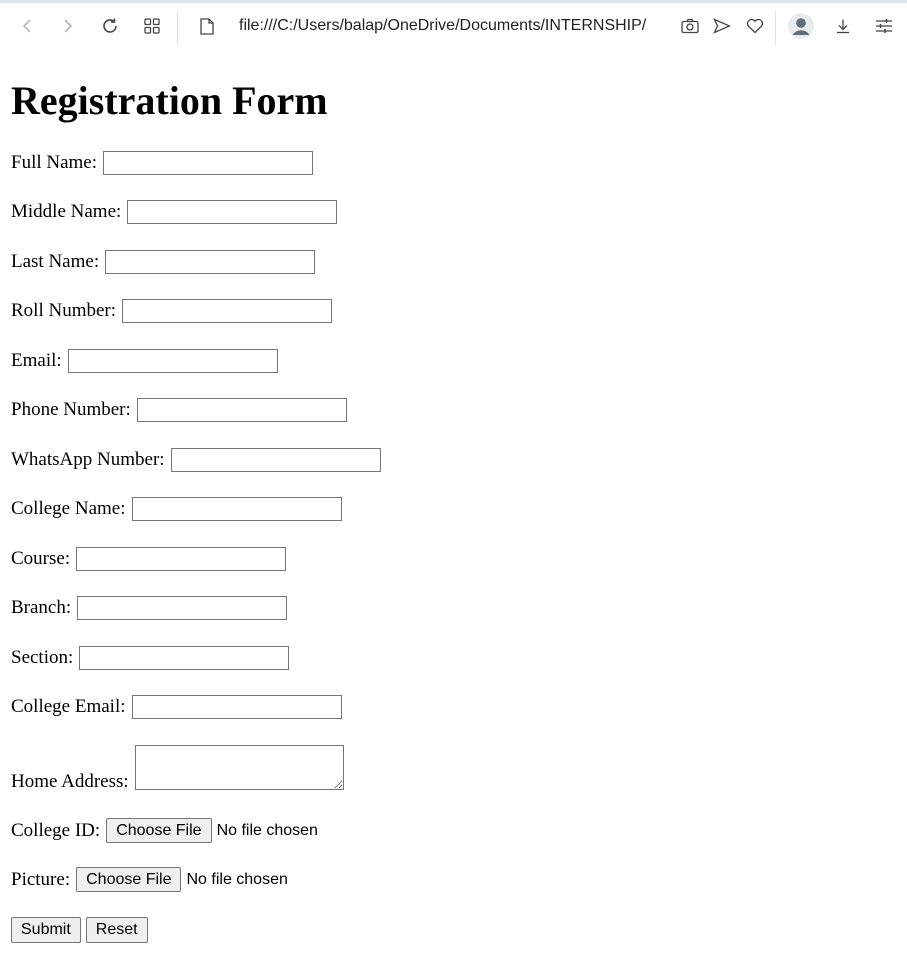 This screenshot has height=967, width=907. What do you see at coordinates (208, 163) in the screenshot?
I see `full-name-input` at bounding box center [208, 163].